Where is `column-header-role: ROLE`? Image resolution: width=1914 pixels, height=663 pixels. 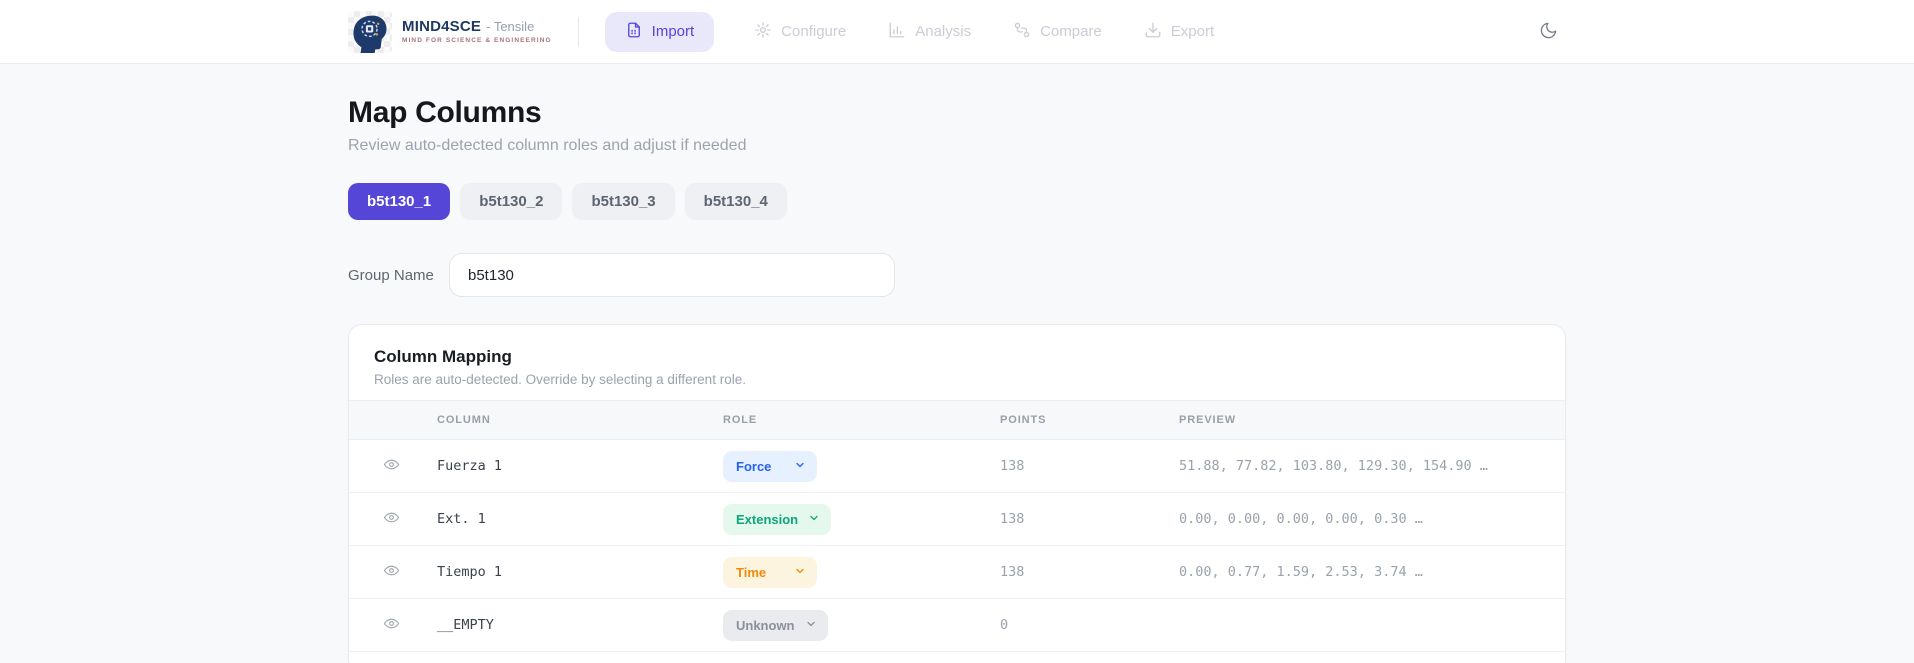
column-header-role: ROLE is located at coordinates (740, 420).